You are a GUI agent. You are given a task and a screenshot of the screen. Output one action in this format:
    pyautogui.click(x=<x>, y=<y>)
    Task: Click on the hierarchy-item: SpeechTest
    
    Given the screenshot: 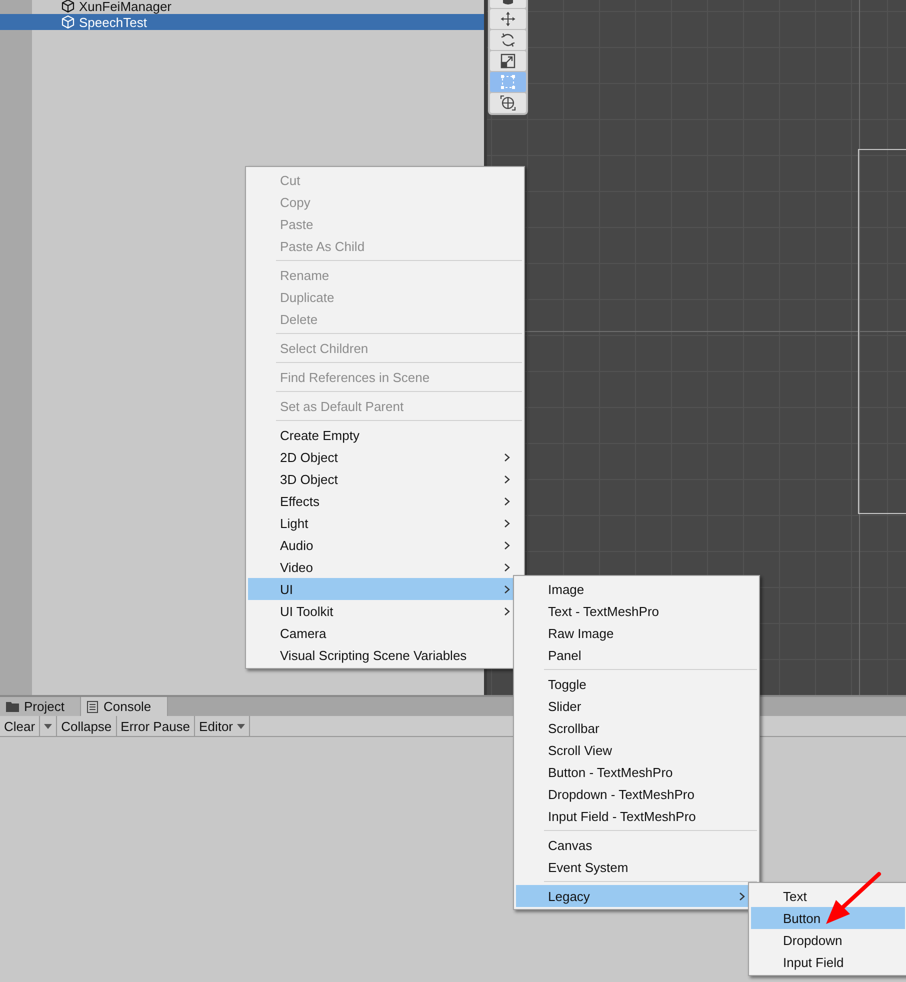 What is the action you would take?
    pyautogui.click(x=242, y=22)
    